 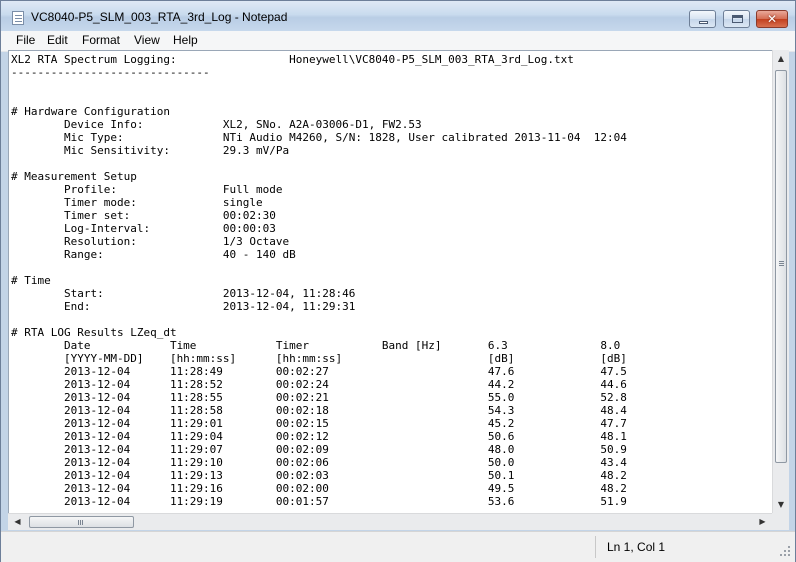 What do you see at coordinates (785, 552) in the screenshot?
I see `resize-grip-icon` at bounding box center [785, 552].